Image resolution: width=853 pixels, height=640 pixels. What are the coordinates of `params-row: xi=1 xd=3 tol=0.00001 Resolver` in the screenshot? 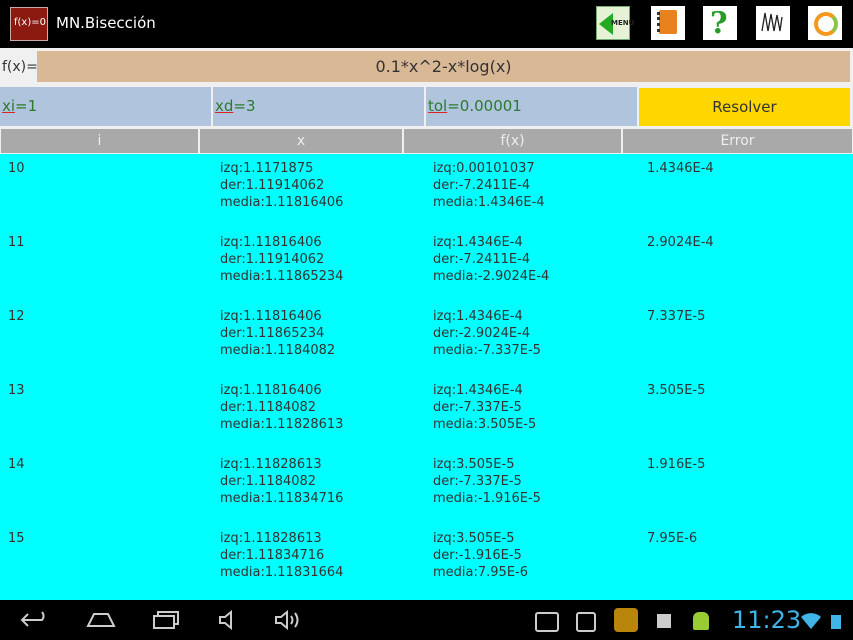 It's located at (426, 106).